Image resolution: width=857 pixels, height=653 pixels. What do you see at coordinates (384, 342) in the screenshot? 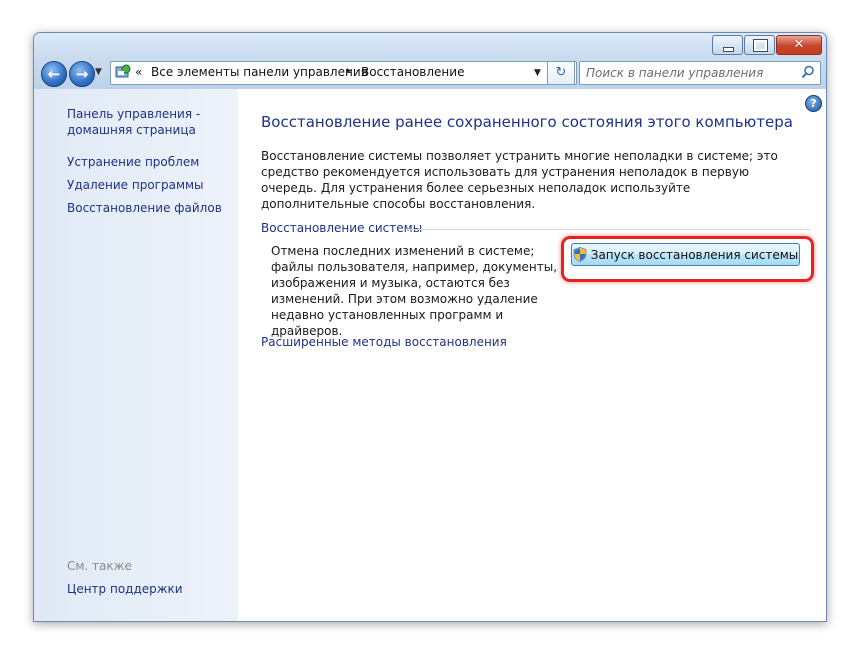
I see `advanced-recovery-methods-link: Расширенные методы восстановления` at bounding box center [384, 342].